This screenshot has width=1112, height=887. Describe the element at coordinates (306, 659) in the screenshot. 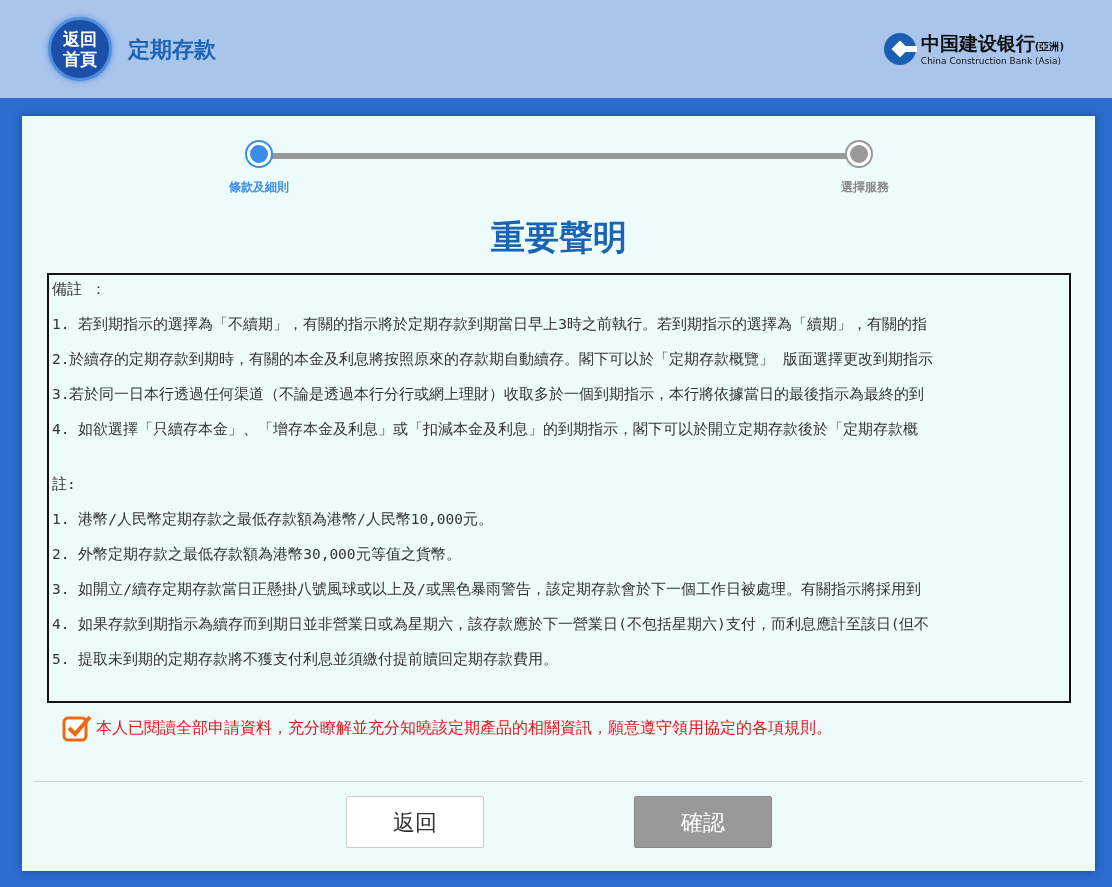

I see `note-line: 5. 提取未到期的定期存款將不獲支付利息並須繳付提前贖回定期存款費用。` at that location.